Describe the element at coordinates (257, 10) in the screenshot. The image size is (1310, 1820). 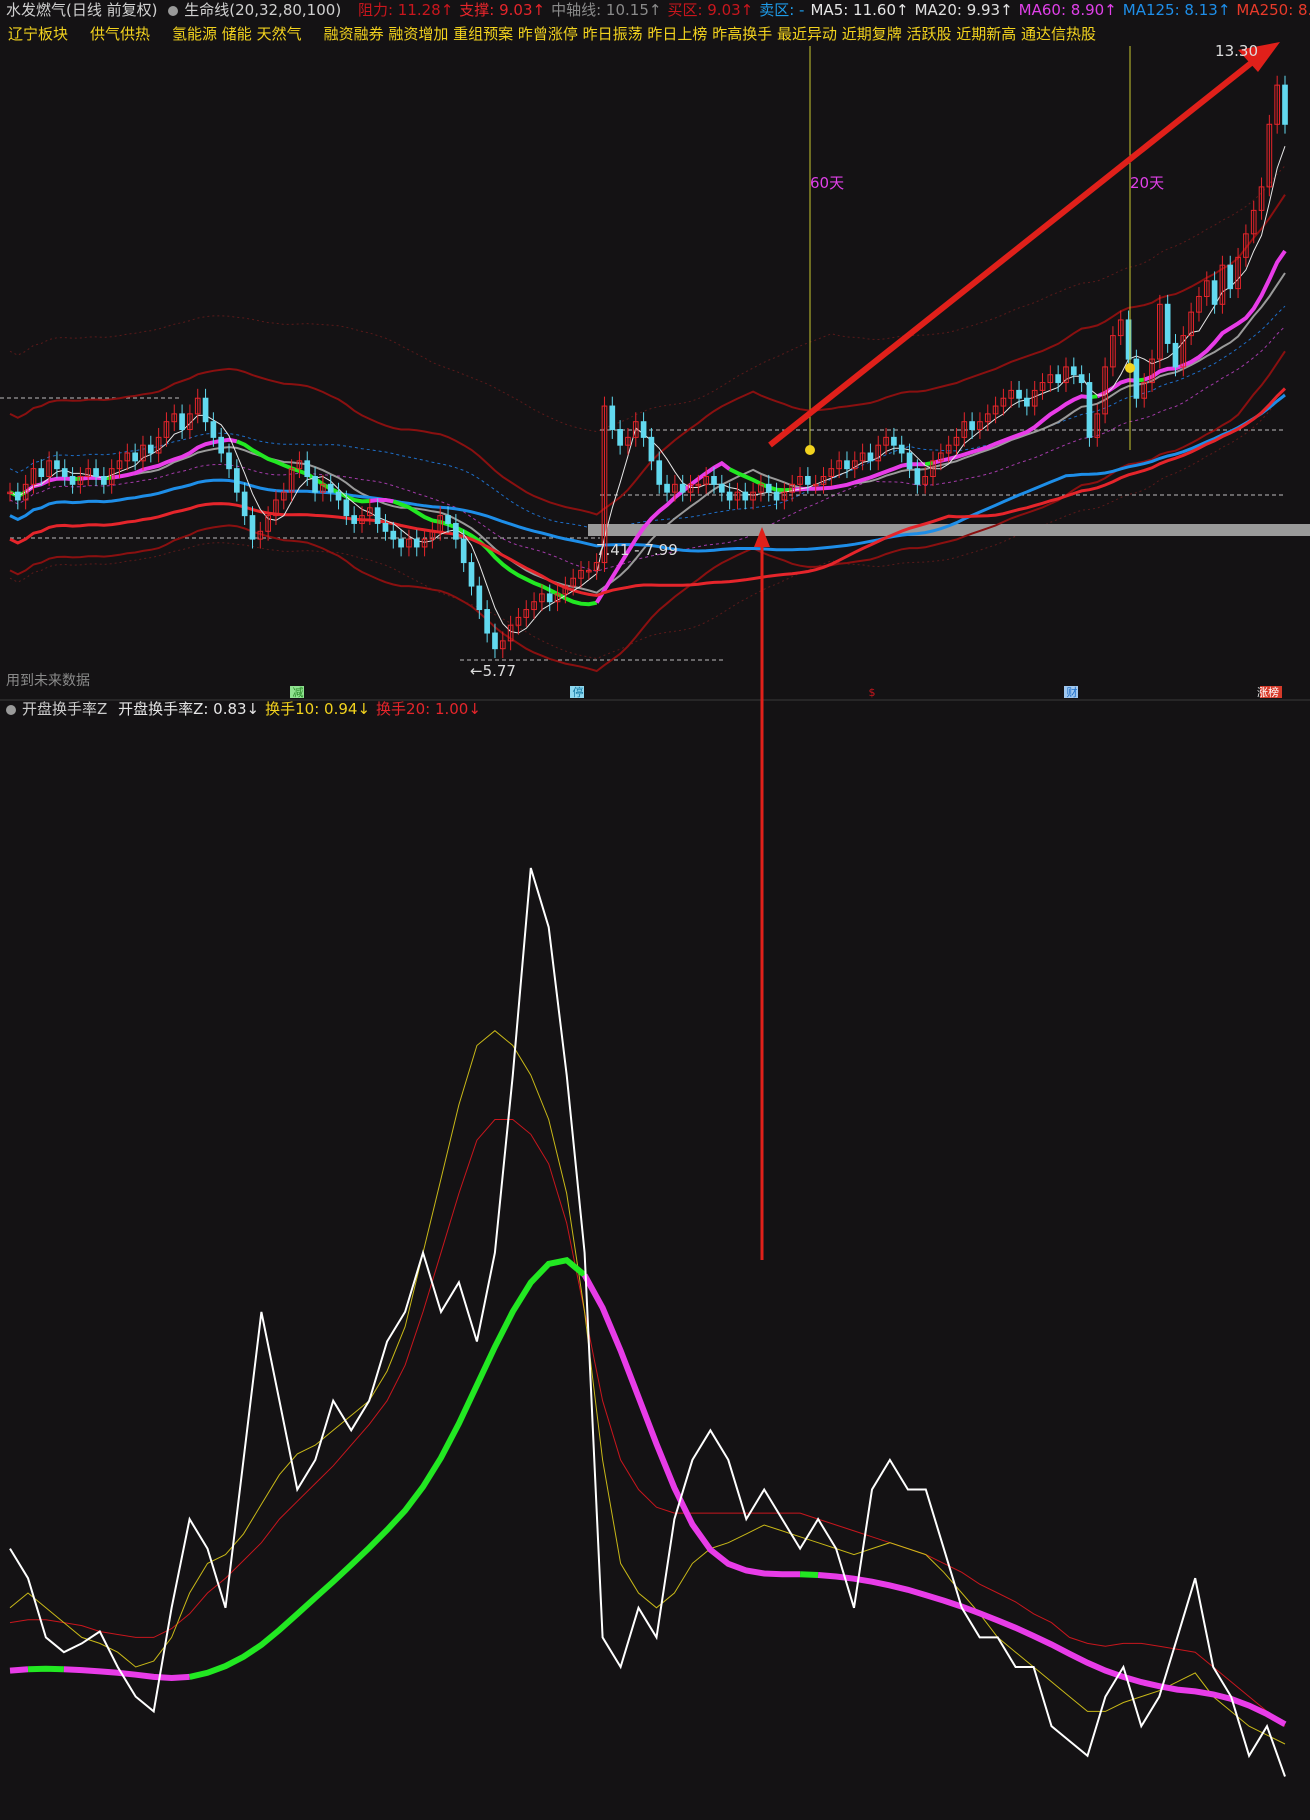
I see `indicator-name: 生命线(20,32,80,100)` at that location.